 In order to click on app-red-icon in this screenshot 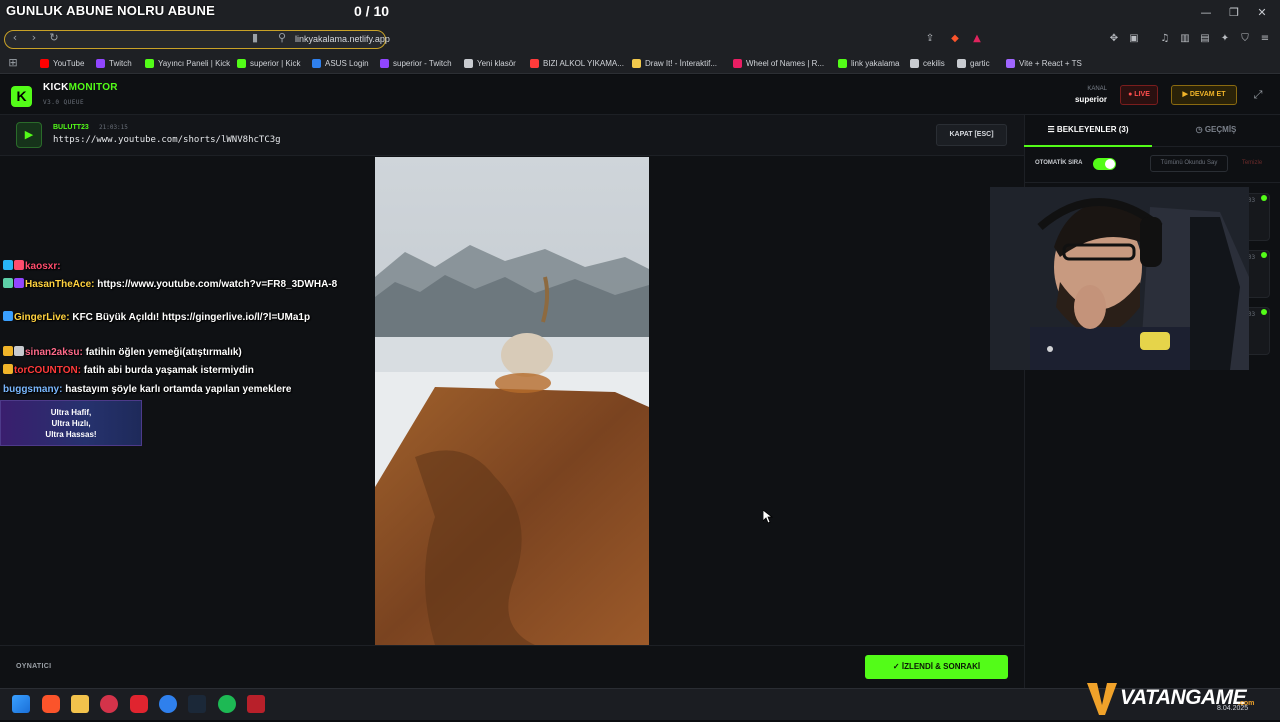, I will do `click(139, 704)`.